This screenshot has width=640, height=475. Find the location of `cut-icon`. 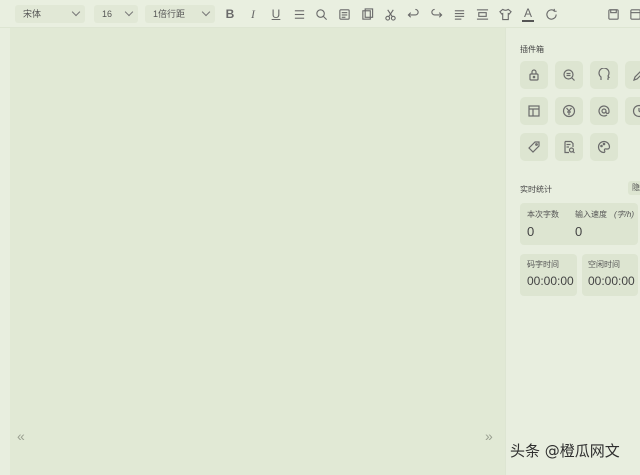

cut-icon is located at coordinates (390, 14).